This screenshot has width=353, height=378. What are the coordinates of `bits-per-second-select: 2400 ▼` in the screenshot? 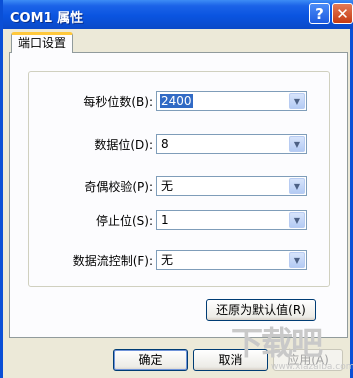 It's located at (231, 101).